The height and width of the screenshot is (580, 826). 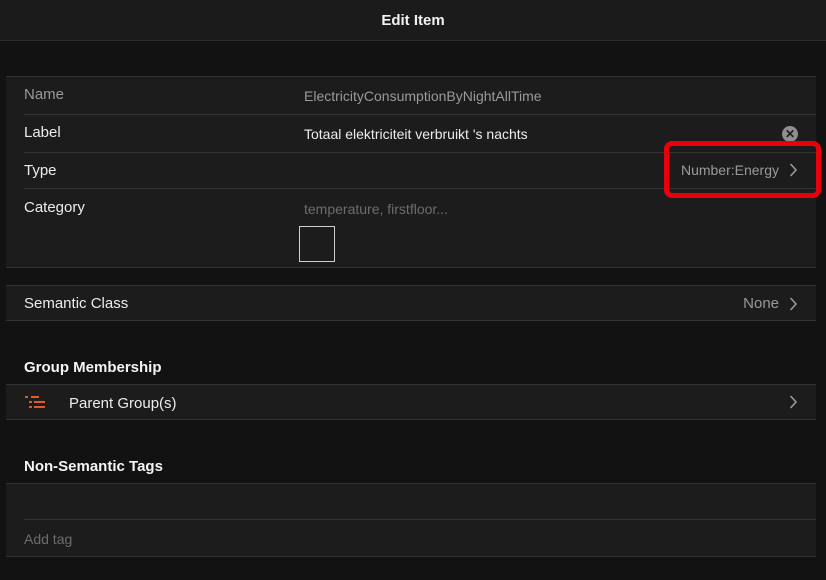 I want to click on semantic-class-block: Semantic Class None, so click(x=411, y=303).